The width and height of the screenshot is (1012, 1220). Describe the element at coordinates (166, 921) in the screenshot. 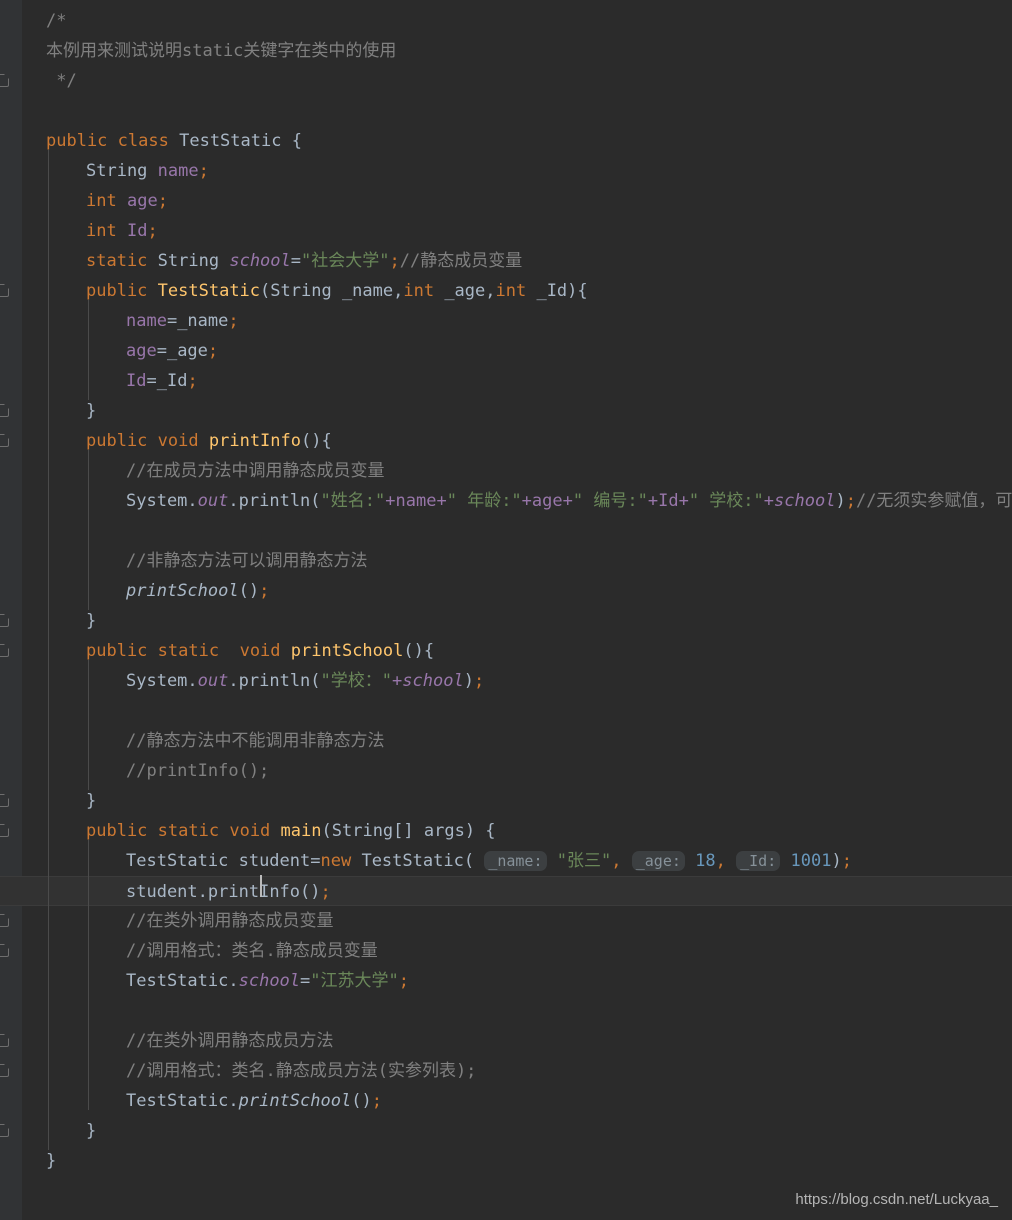

I see `code-line-text: //在类外调用静态成员变量` at that location.